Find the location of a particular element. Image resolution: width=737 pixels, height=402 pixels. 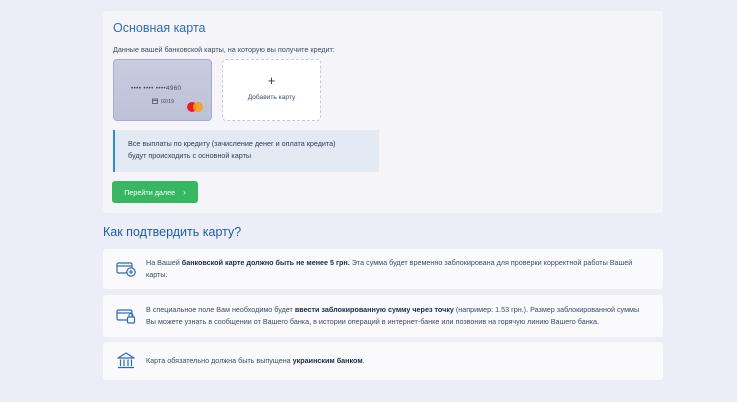

add-card-button: + Добавить карту is located at coordinates (271, 90).